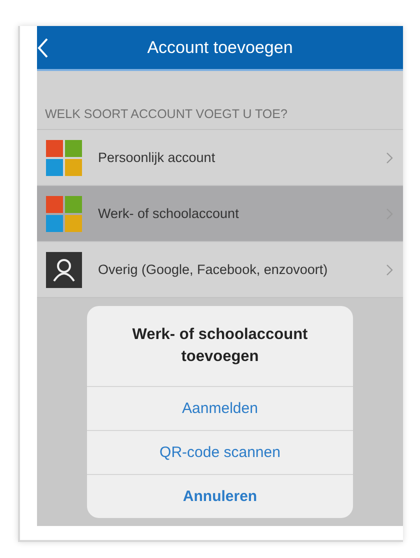 The width and height of the screenshot is (420, 558). Describe the element at coordinates (213, 269) in the screenshot. I see `option-label: Overig (Google, Facebook, enzovoort)` at that location.